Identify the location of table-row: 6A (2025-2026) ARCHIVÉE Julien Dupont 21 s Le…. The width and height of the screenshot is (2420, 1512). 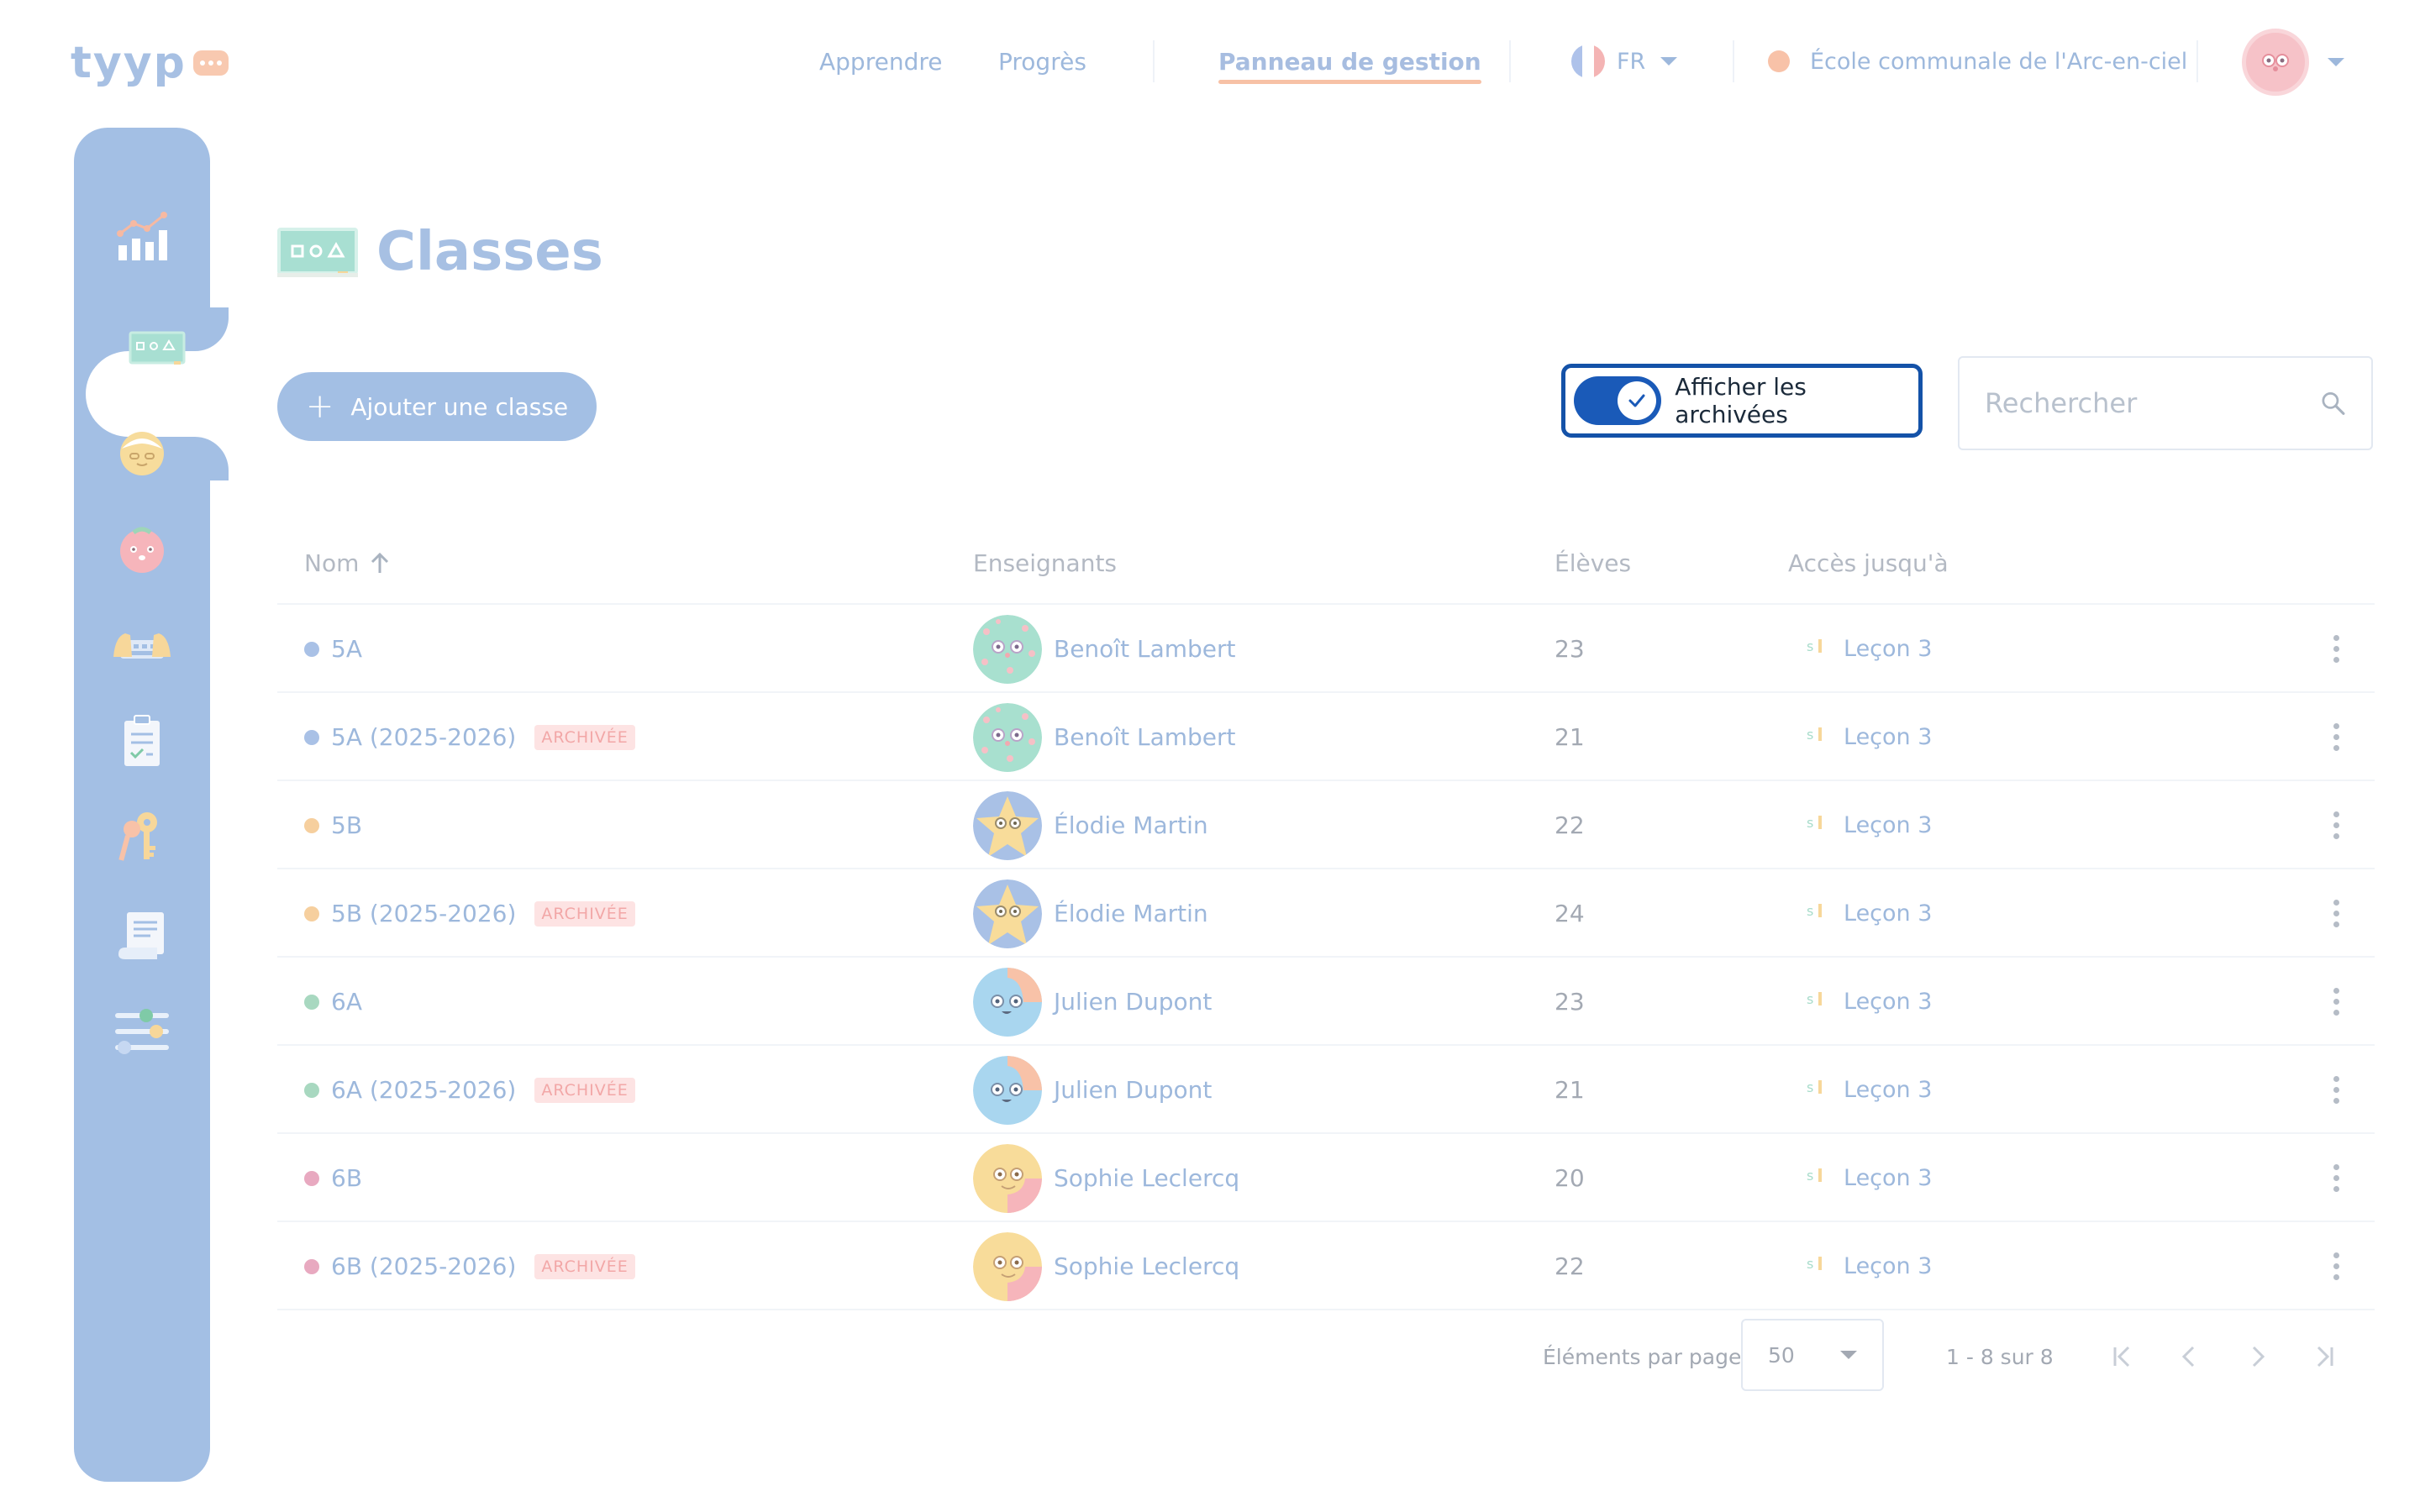
(1326, 1090).